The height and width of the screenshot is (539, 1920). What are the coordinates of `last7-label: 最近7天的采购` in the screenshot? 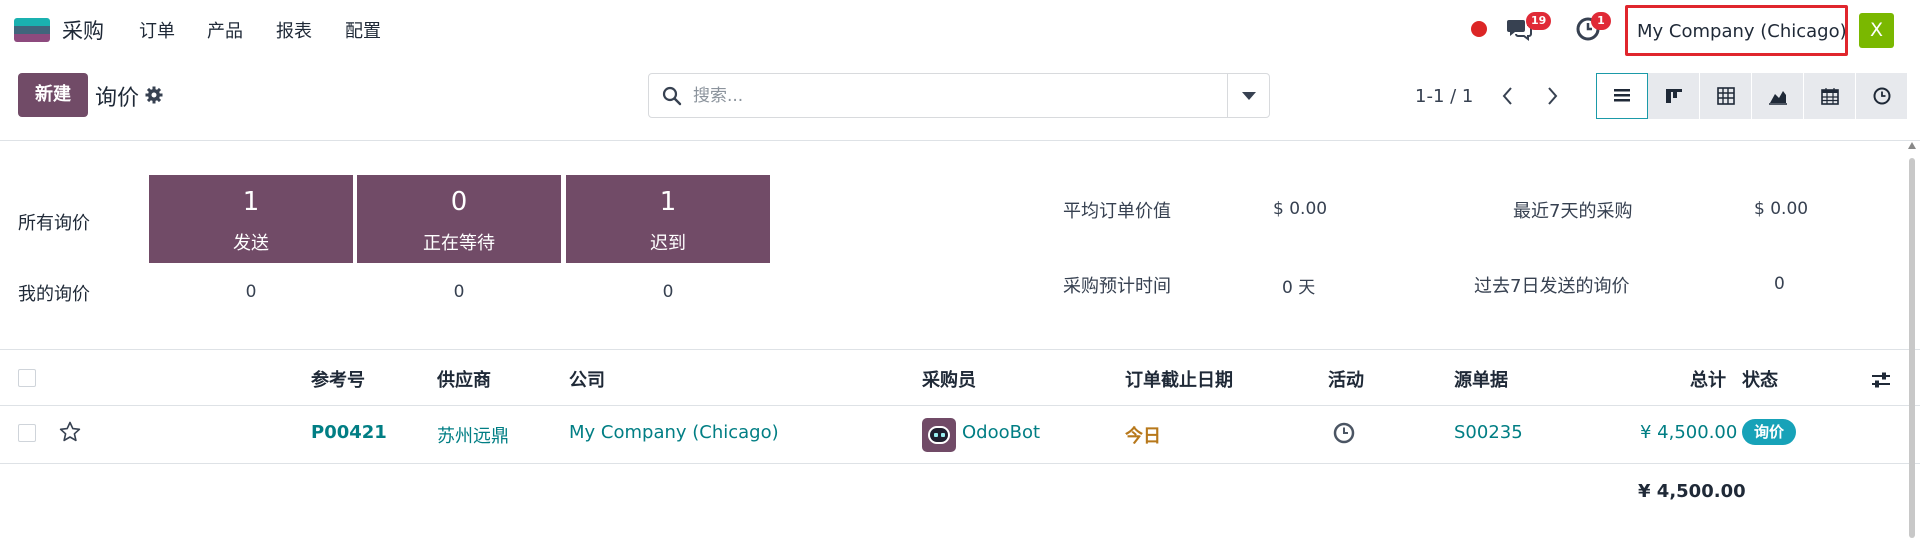 It's located at (1573, 211).